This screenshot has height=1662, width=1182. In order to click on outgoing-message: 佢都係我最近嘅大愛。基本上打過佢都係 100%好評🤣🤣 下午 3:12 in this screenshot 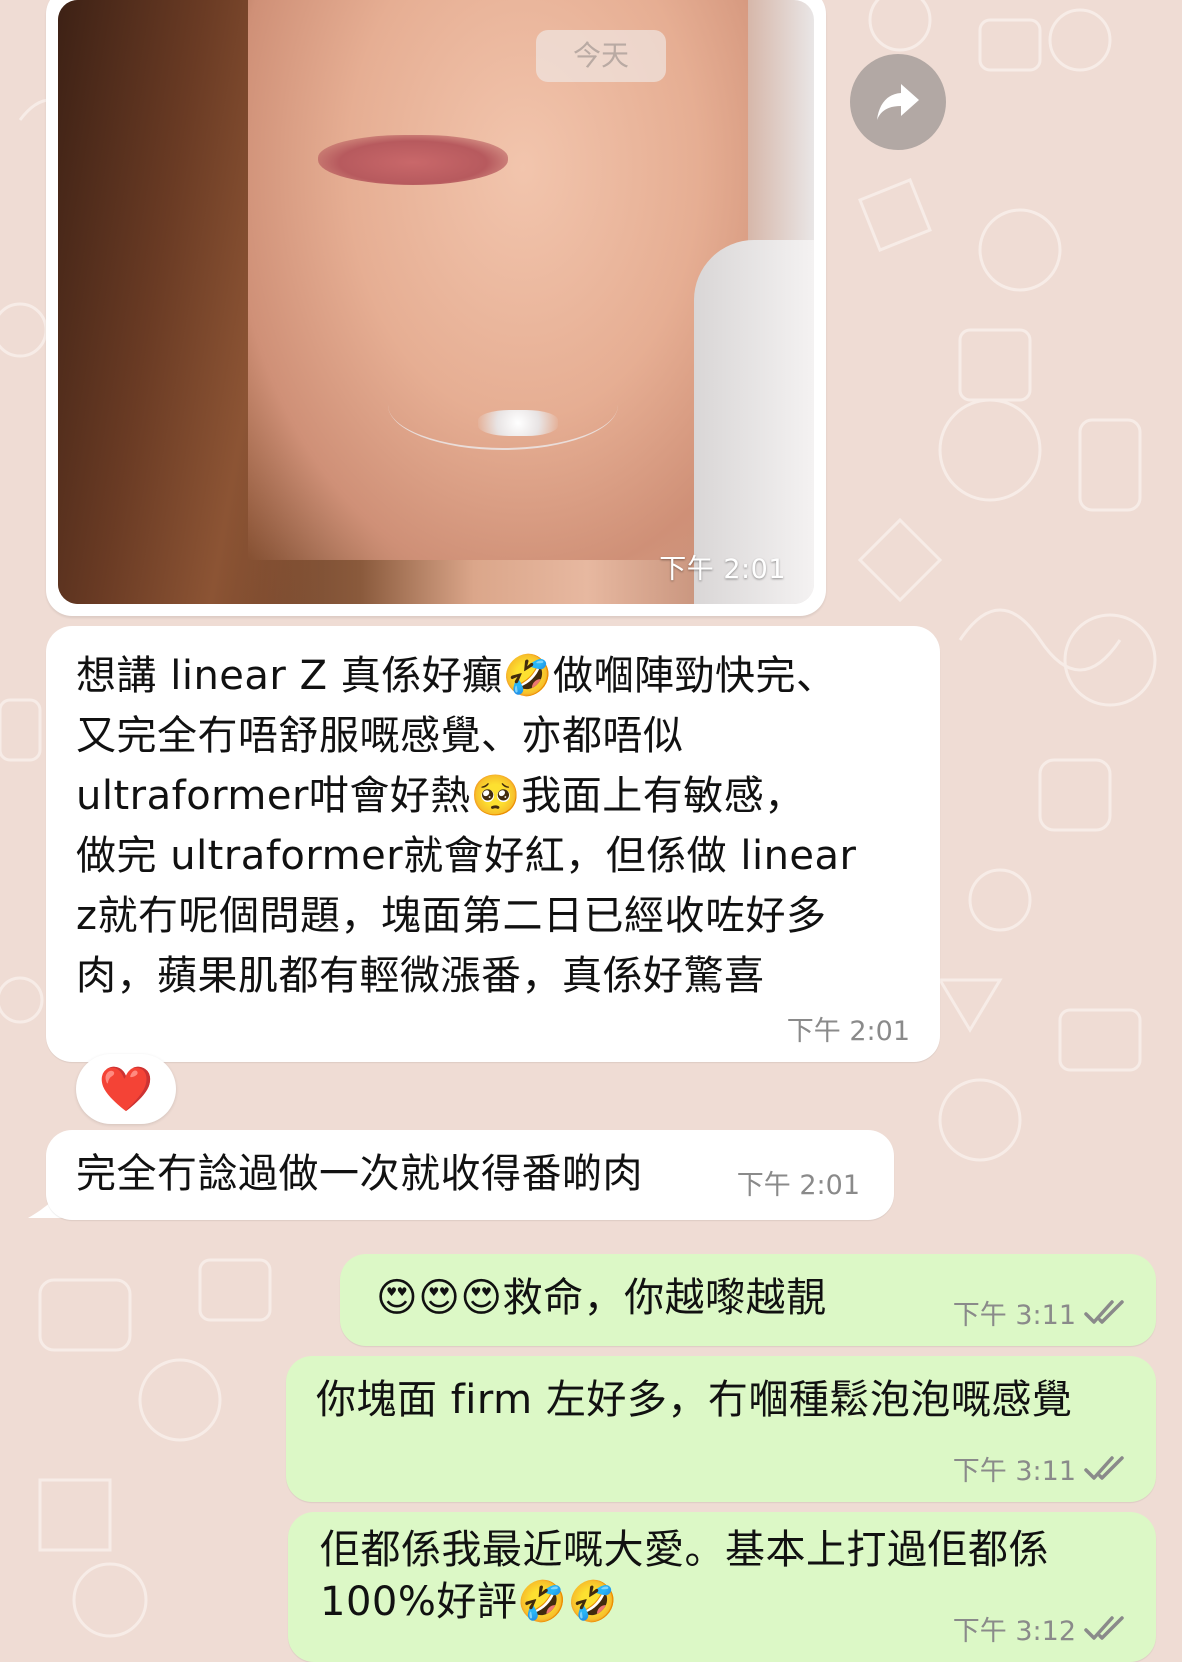, I will do `click(722, 1587)`.